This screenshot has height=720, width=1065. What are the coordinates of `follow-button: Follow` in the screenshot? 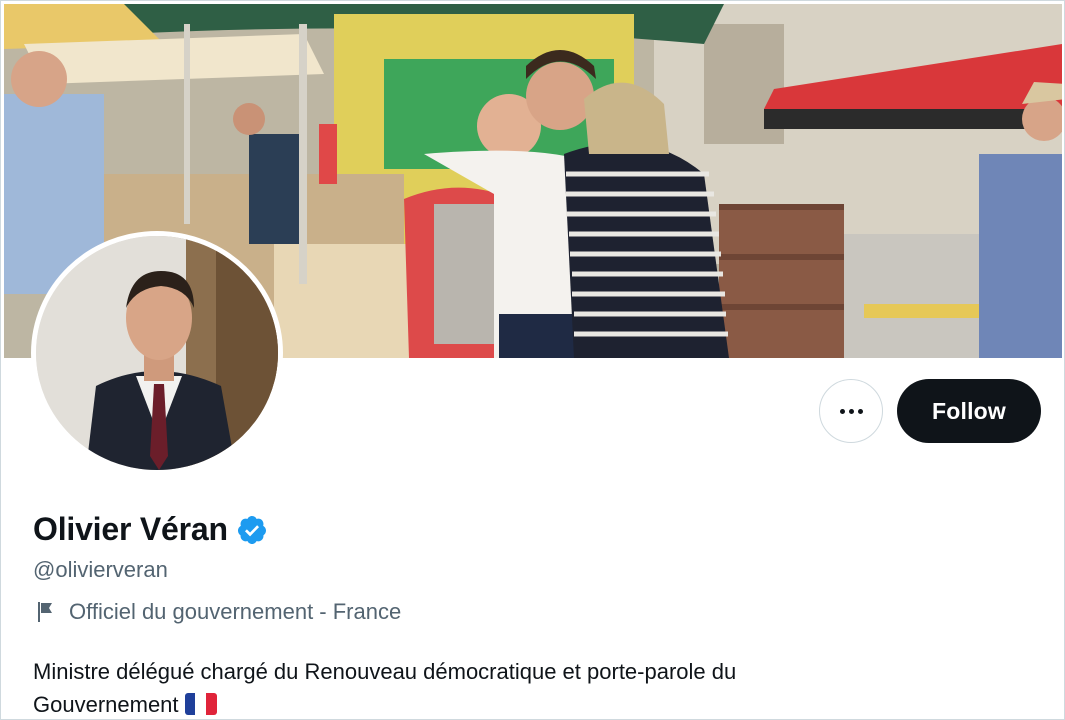 It's located at (969, 411).